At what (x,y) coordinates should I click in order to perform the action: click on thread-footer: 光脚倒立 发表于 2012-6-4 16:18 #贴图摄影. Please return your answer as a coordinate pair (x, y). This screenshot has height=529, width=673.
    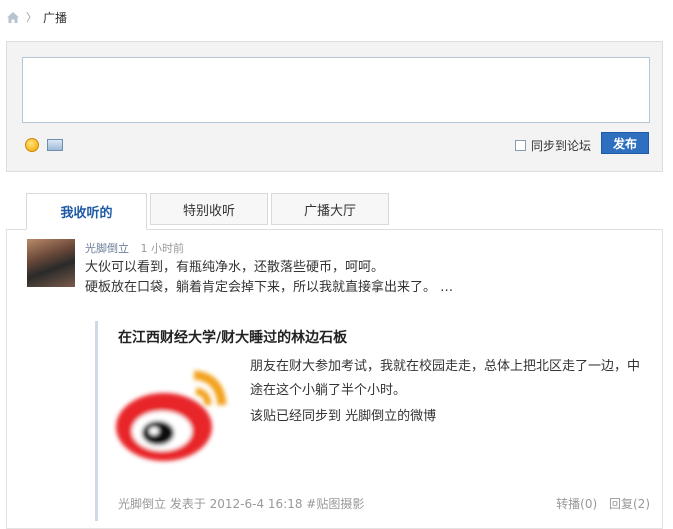
    Looking at the image, I should click on (241, 504).